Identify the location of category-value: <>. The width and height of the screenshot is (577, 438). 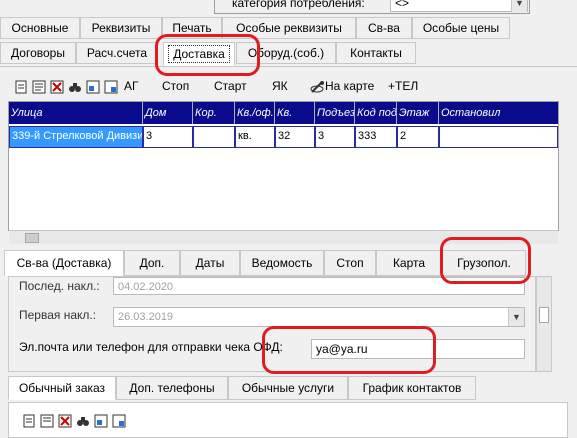
(402, 5).